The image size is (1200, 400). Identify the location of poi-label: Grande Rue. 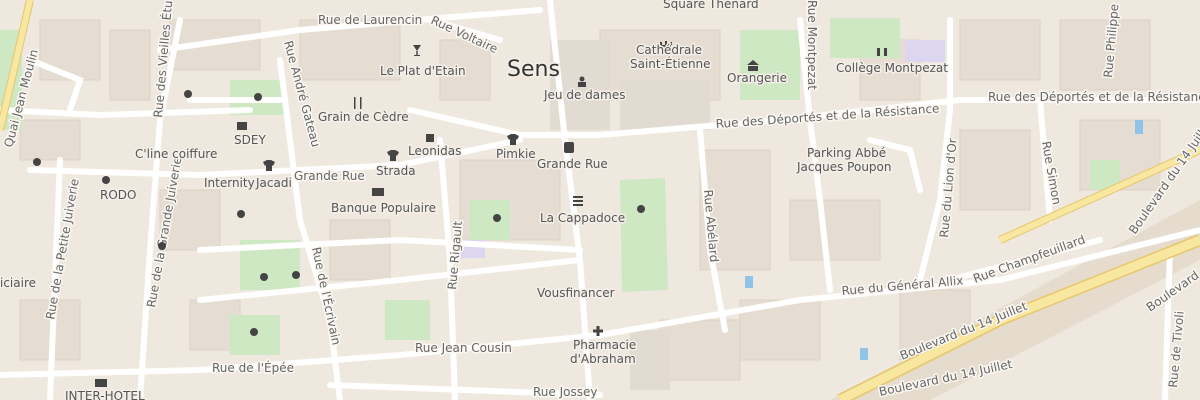
(573, 164).